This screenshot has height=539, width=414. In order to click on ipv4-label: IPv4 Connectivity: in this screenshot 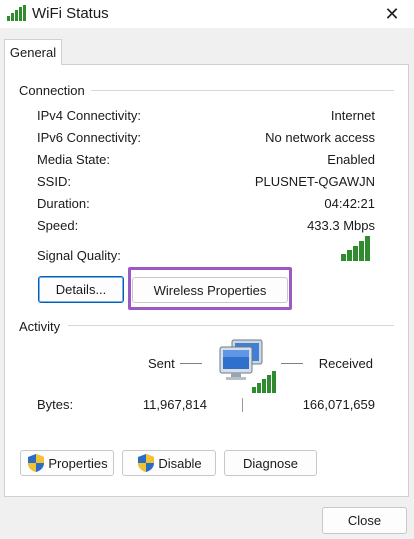, I will do `click(89, 115)`.